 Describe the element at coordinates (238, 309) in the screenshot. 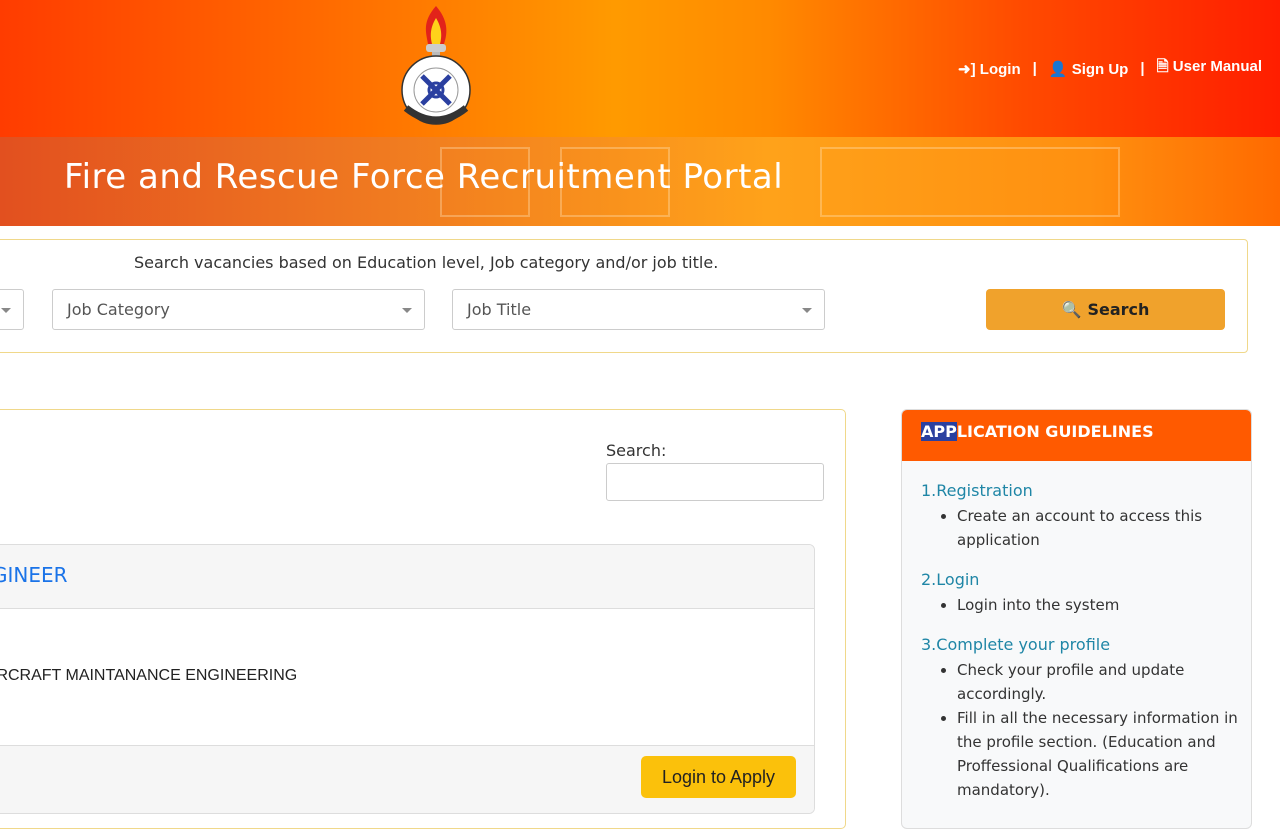

I see `job-category-select: Job Category` at that location.